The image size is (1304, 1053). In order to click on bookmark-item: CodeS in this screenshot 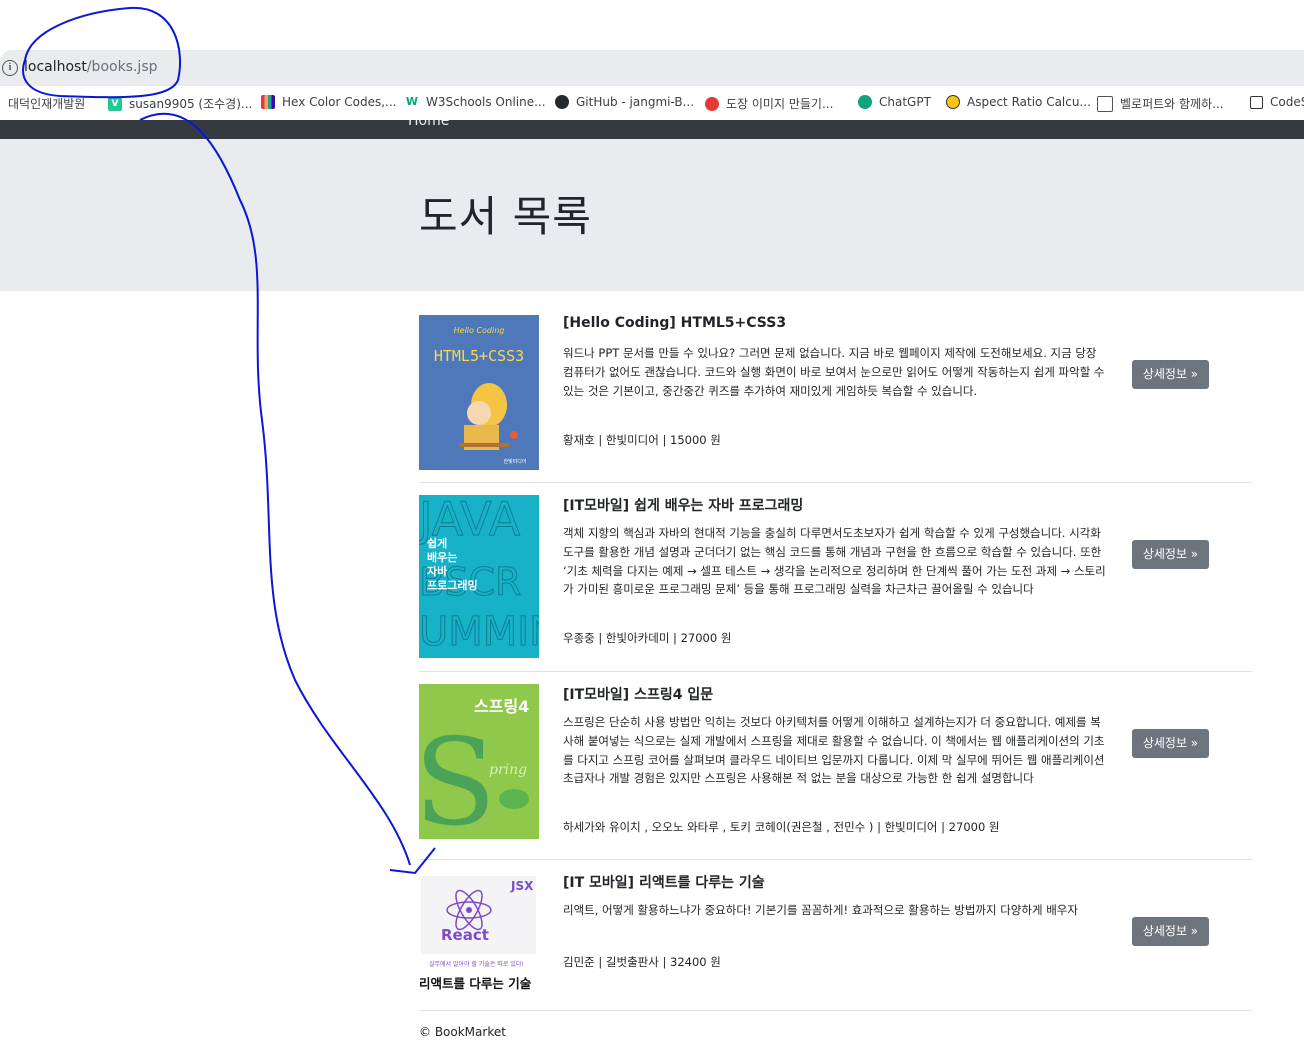, I will do `click(1277, 102)`.